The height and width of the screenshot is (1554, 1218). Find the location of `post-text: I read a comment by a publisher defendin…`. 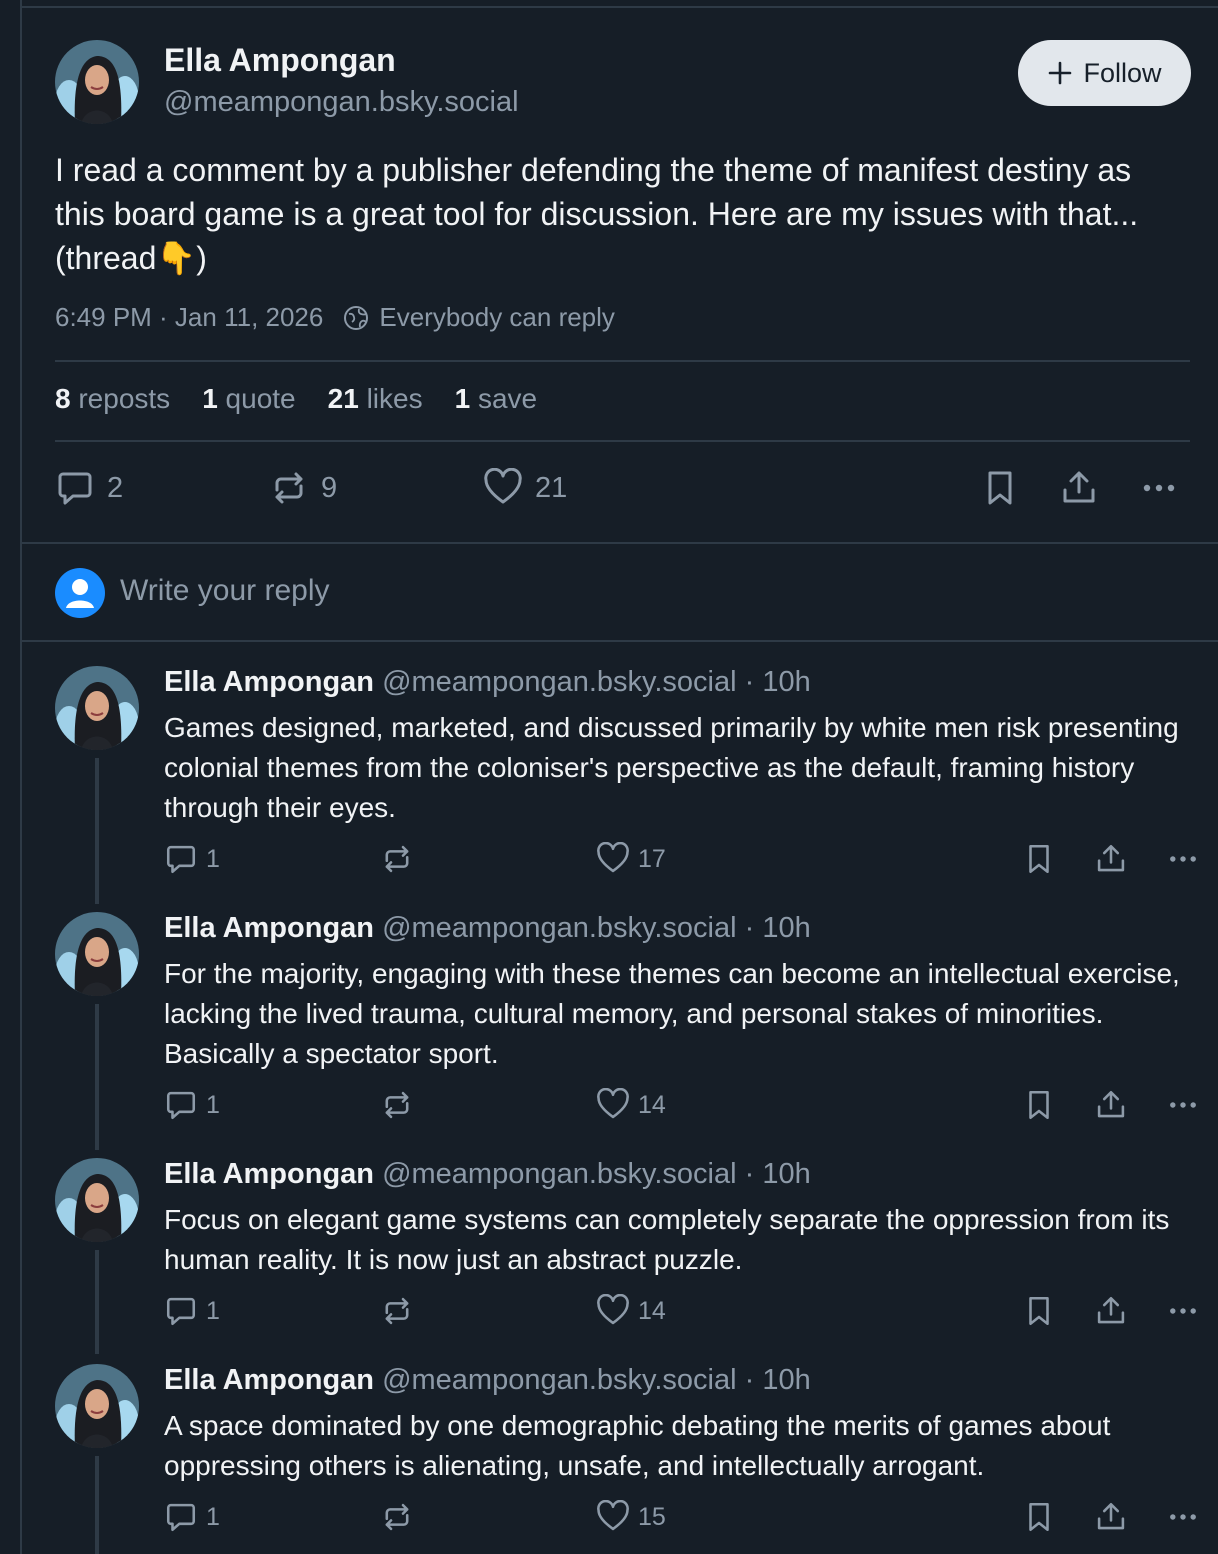

post-text: I read a comment by a publisher defendin… is located at coordinates (597, 214).